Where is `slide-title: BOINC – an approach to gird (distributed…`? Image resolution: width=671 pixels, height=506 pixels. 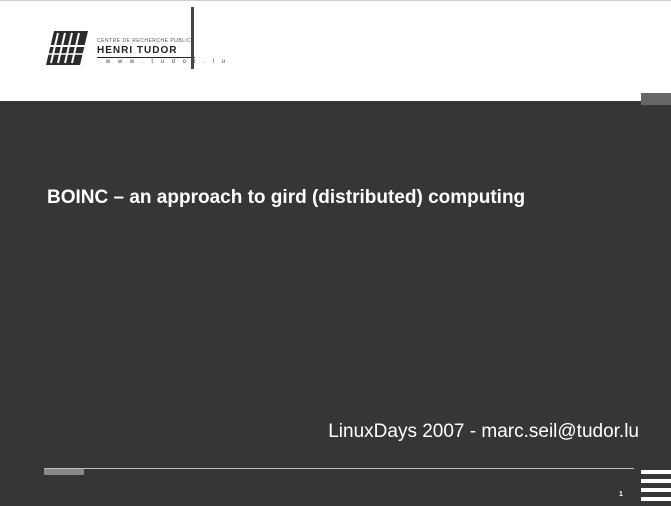
slide-title: BOINC – an approach to gird (distributed… is located at coordinates (286, 197).